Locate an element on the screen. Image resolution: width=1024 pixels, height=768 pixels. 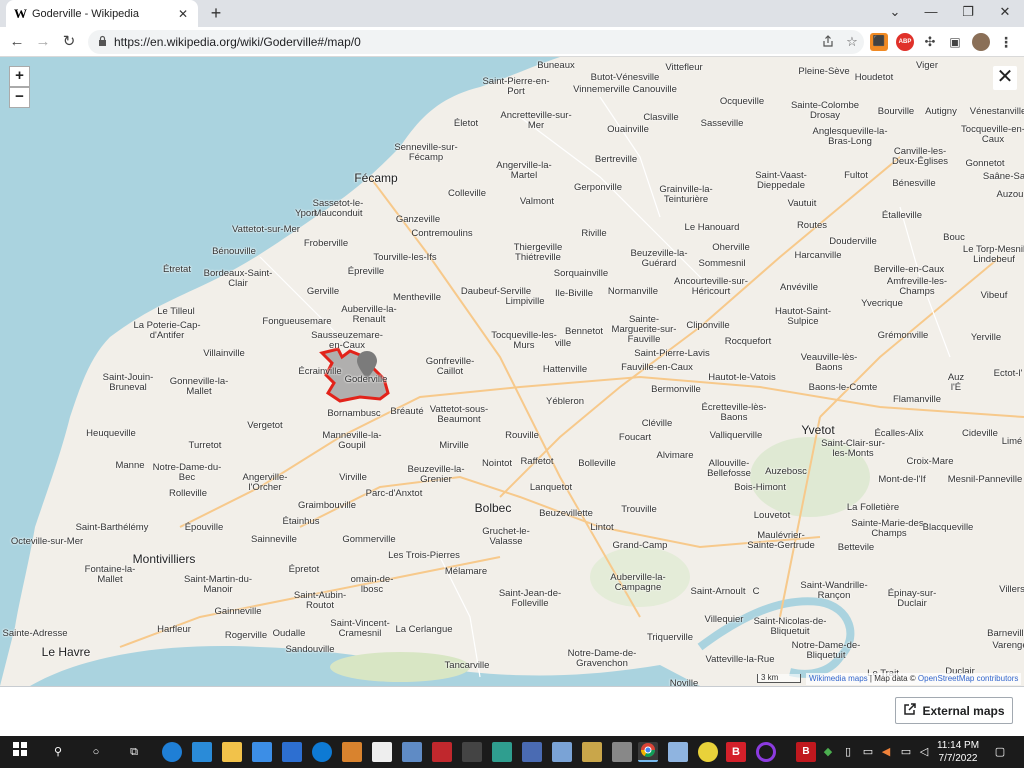
place-label: Ocqueville is located at coordinates (742, 102).